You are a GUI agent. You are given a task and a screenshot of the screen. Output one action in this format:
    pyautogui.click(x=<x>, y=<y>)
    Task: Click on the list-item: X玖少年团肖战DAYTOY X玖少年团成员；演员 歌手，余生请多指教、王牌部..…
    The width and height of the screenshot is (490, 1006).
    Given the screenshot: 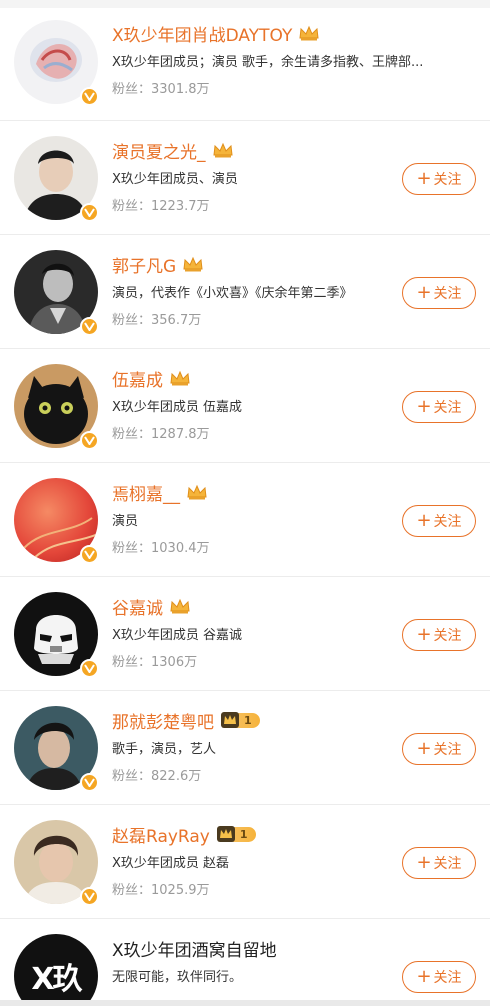 What is the action you would take?
    pyautogui.click(x=245, y=64)
    